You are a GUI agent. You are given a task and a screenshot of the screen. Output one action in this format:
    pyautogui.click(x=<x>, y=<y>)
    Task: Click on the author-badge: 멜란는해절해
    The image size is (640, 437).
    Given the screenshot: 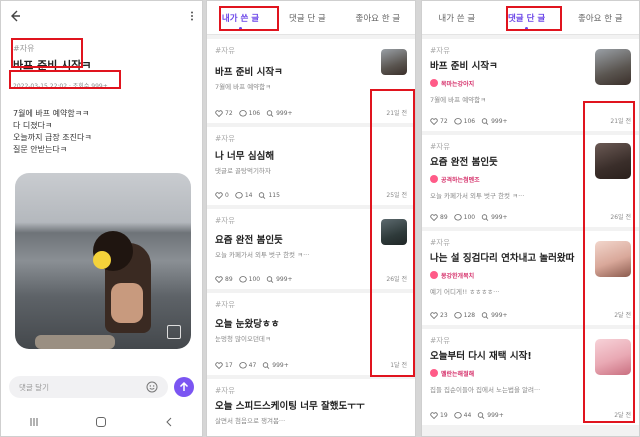 What is the action you would take?
    pyautogui.click(x=452, y=373)
    